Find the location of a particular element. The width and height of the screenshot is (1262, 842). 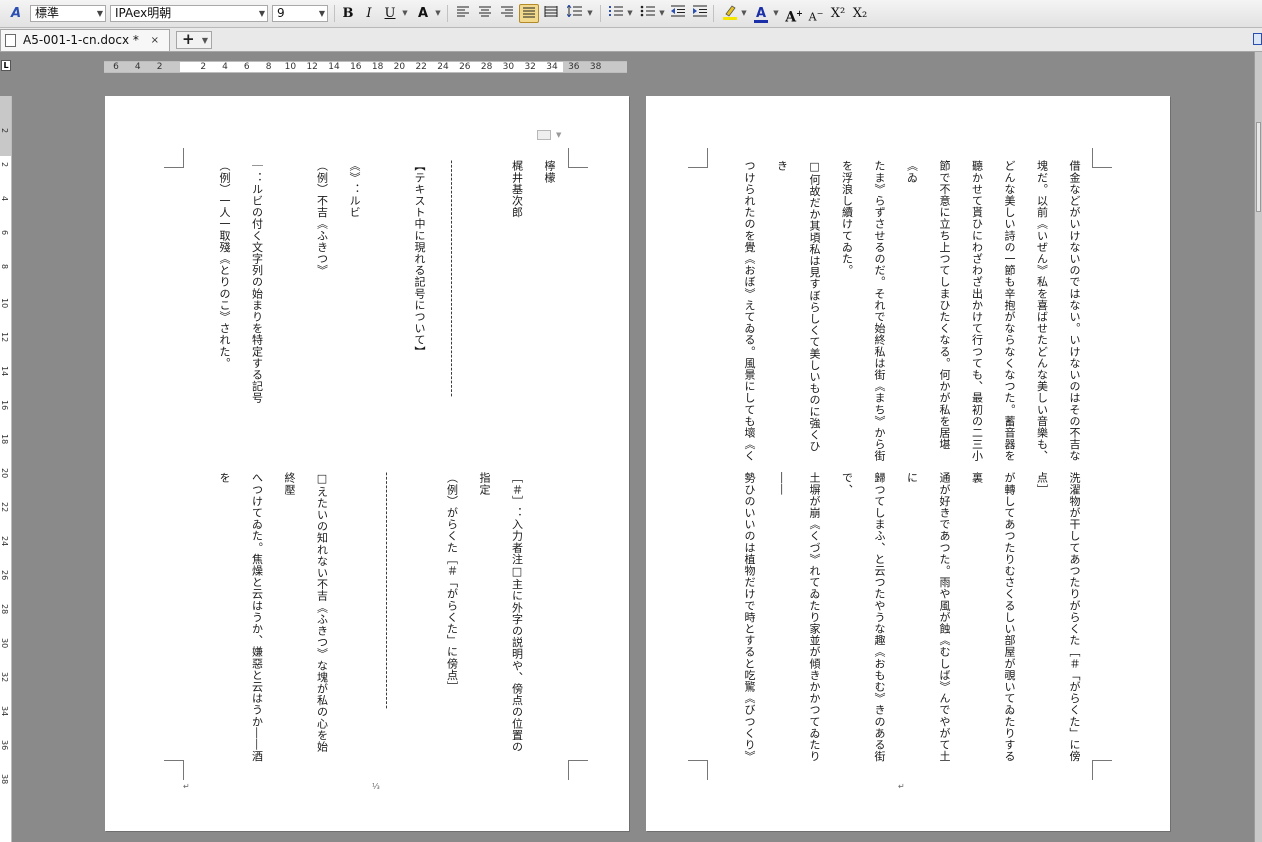

text-line: 檸檬 is located at coordinates (549, 172).